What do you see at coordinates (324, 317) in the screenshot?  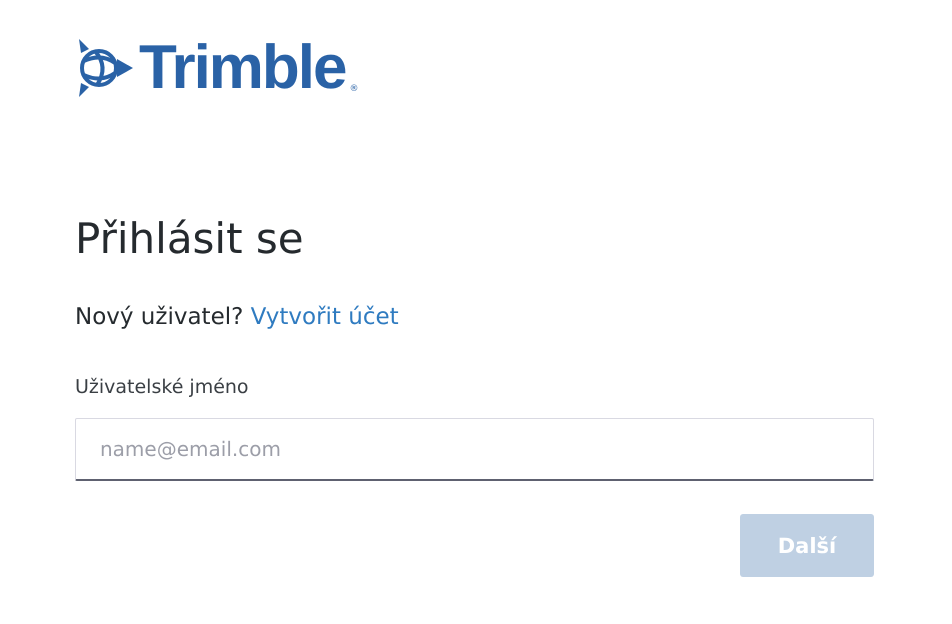 I see `create-account-link: Vytvořit účet` at bounding box center [324, 317].